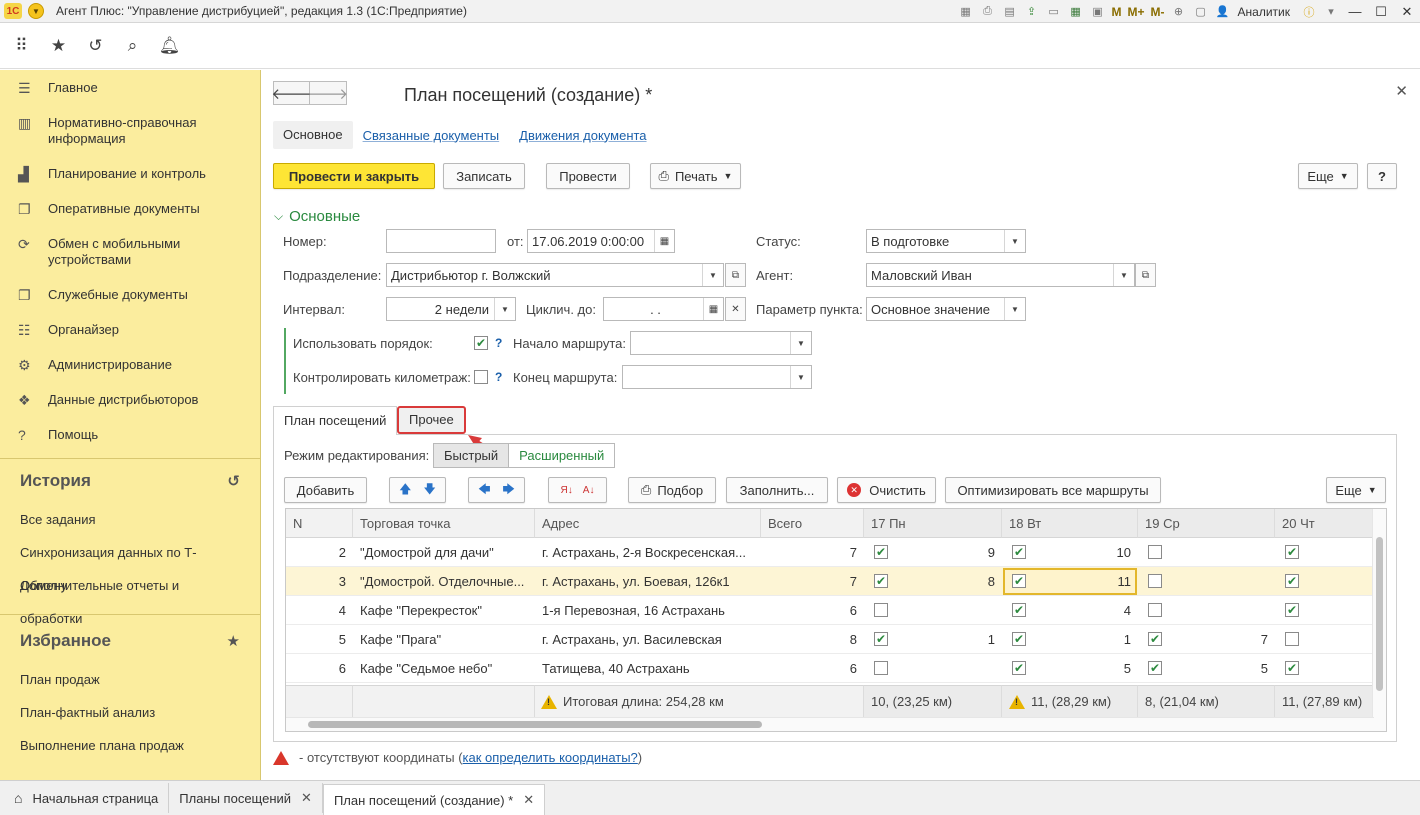 The width and height of the screenshot is (1420, 815). I want to click on day-visit-order: 4, so click(1085, 610).